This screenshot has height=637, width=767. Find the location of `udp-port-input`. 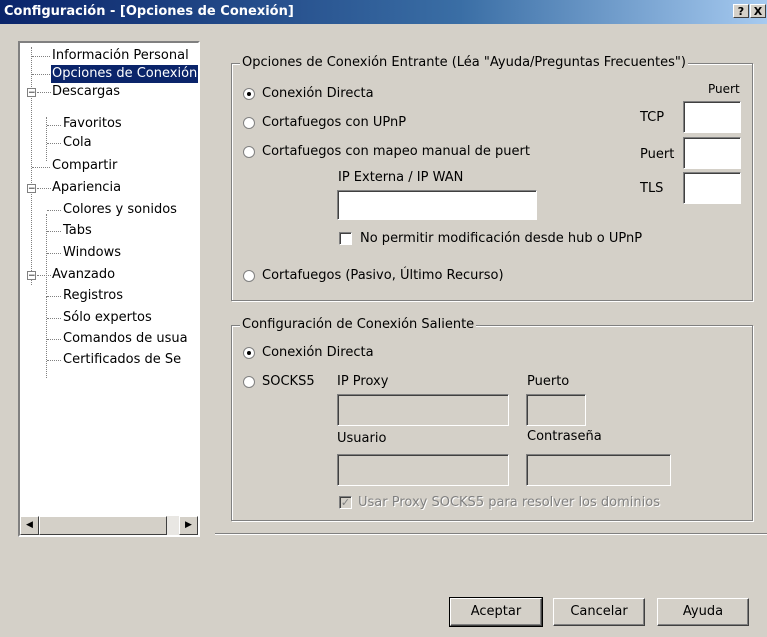

udp-port-input is located at coordinates (712, 153).